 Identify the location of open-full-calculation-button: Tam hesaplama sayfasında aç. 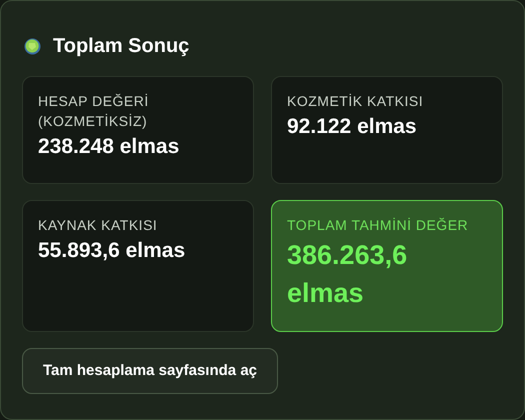
(150, 371).